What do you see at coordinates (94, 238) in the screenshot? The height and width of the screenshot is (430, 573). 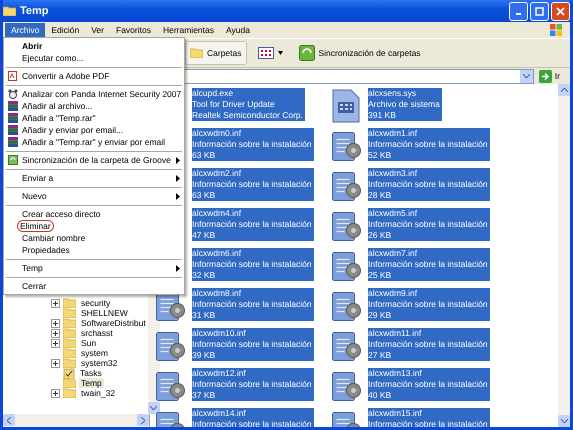 I see `menu-entry: Cambiar nombre` at bounding box center [94, 238].